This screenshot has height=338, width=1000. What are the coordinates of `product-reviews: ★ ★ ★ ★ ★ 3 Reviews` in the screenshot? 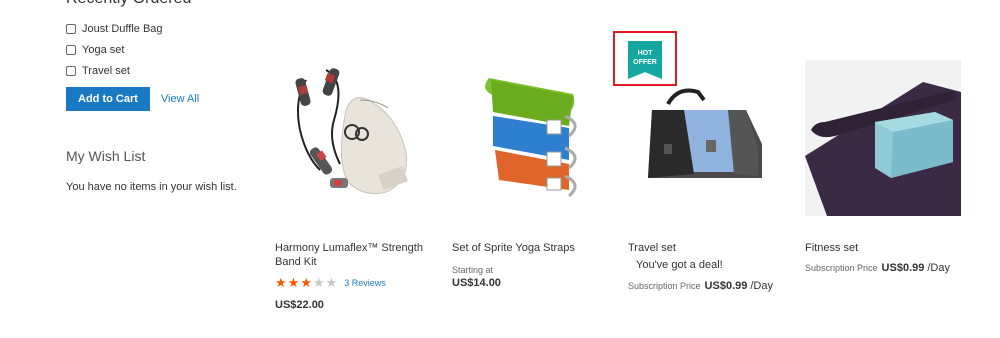 It's located at (330, 282).